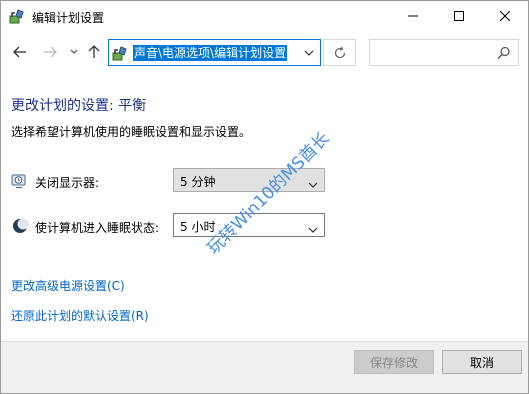 The width and height of the screenshot is (529, 394). Describe the element at coordinates (68, 285) in the screenshot. I see `advanced-power-settings-link: 更改高级电源设置(C)` at that location.